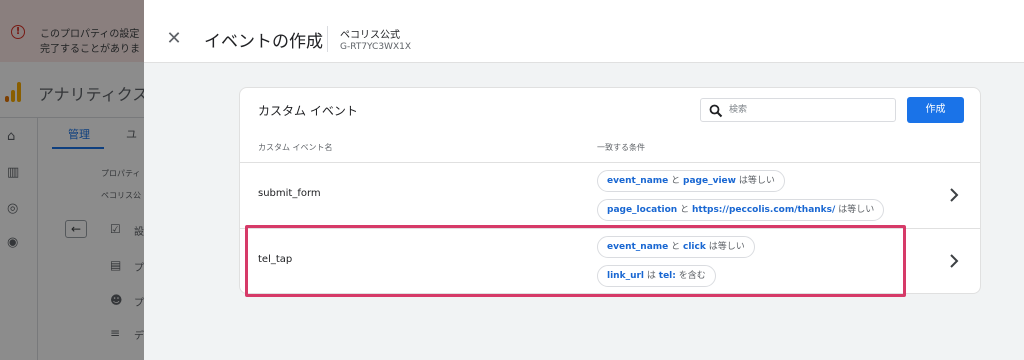  I want to click on column-header-name: カスタム イベント名, so click(295, 147).